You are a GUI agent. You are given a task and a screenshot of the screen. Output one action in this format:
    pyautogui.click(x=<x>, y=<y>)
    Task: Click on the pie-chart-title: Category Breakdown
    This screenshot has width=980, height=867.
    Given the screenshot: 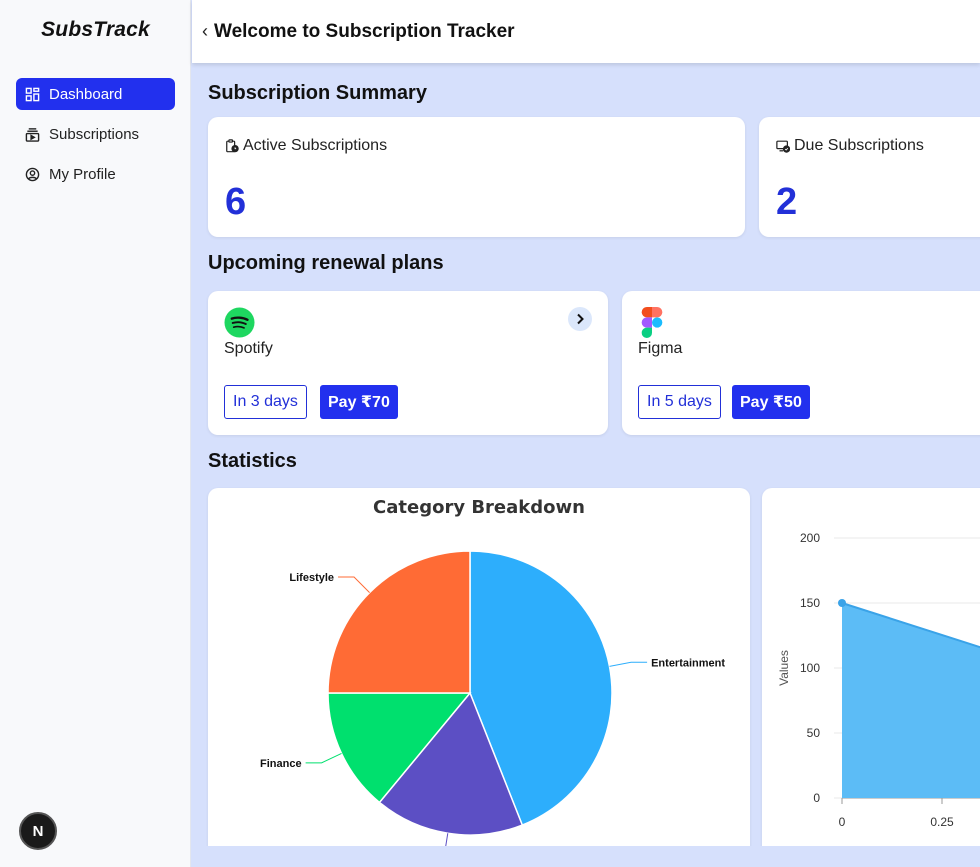 What is the action you would take?
    pyautogui.click(x=479, y=507)
    